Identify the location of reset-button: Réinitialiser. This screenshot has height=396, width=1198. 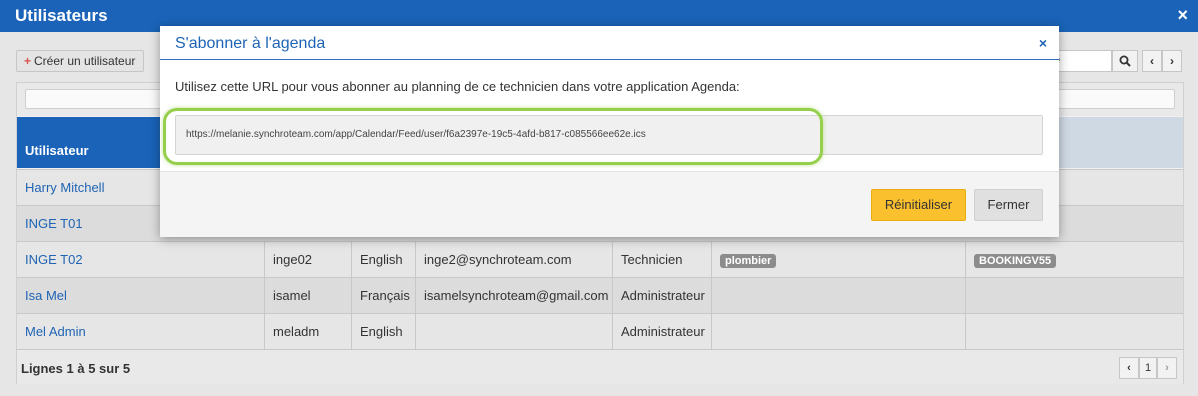
(918, 205).